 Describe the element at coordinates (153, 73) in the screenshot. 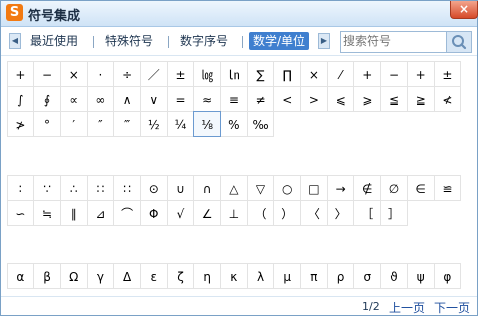

I see `symbol-cell: ／` at that location.